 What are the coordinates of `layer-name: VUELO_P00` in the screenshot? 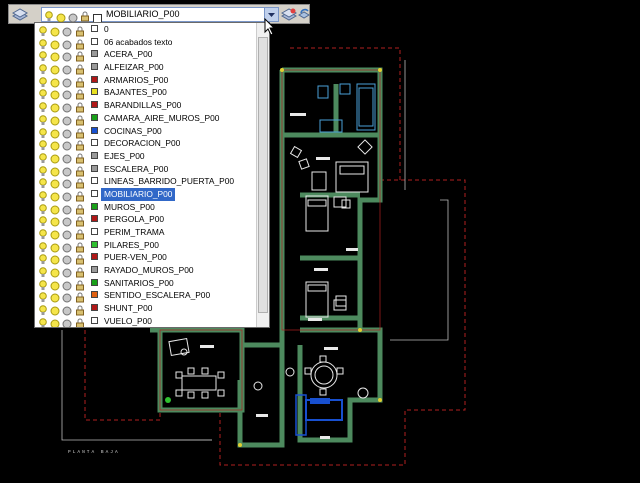 It's located at (128, 320).